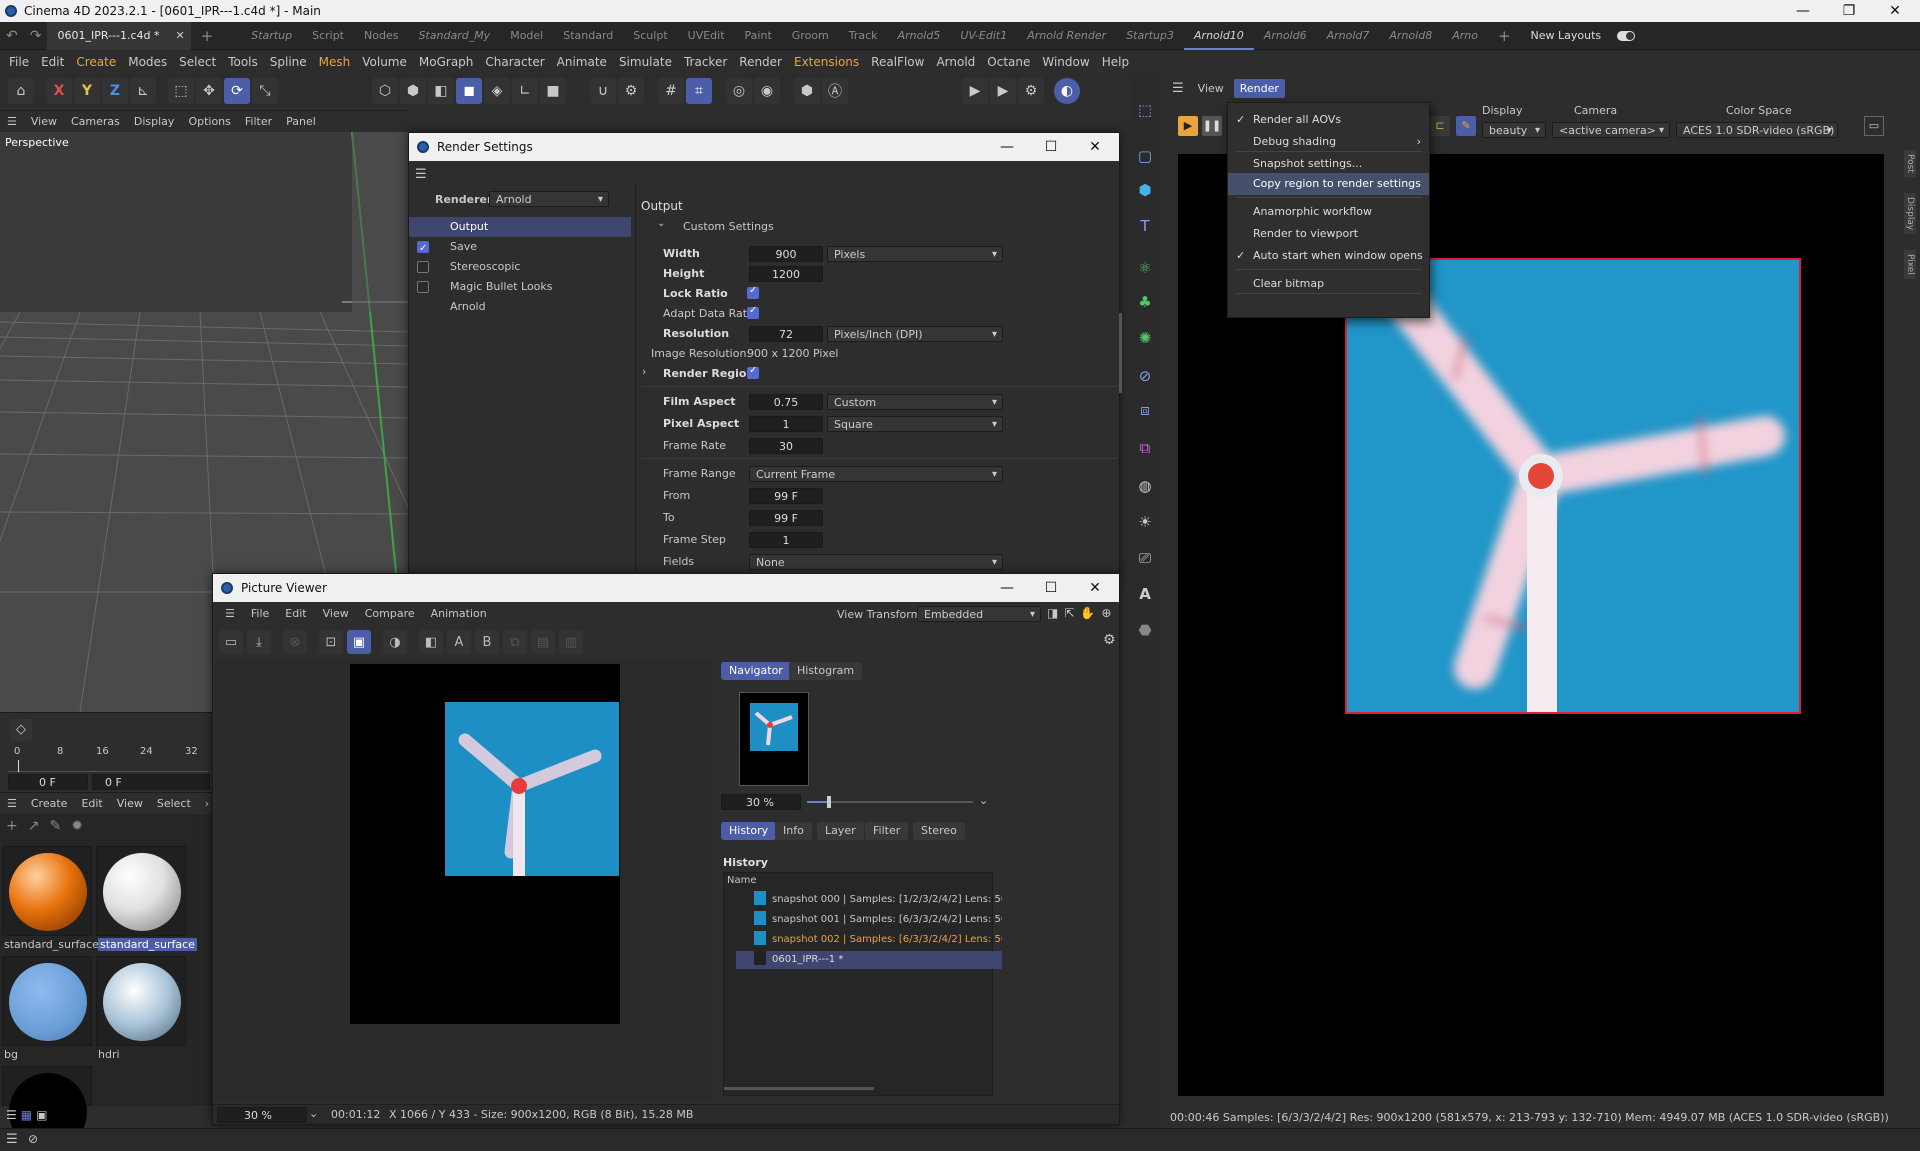 The image size is (1920, 1151). I want to click on film-aspect-field: 0.75, so click(786, 402).